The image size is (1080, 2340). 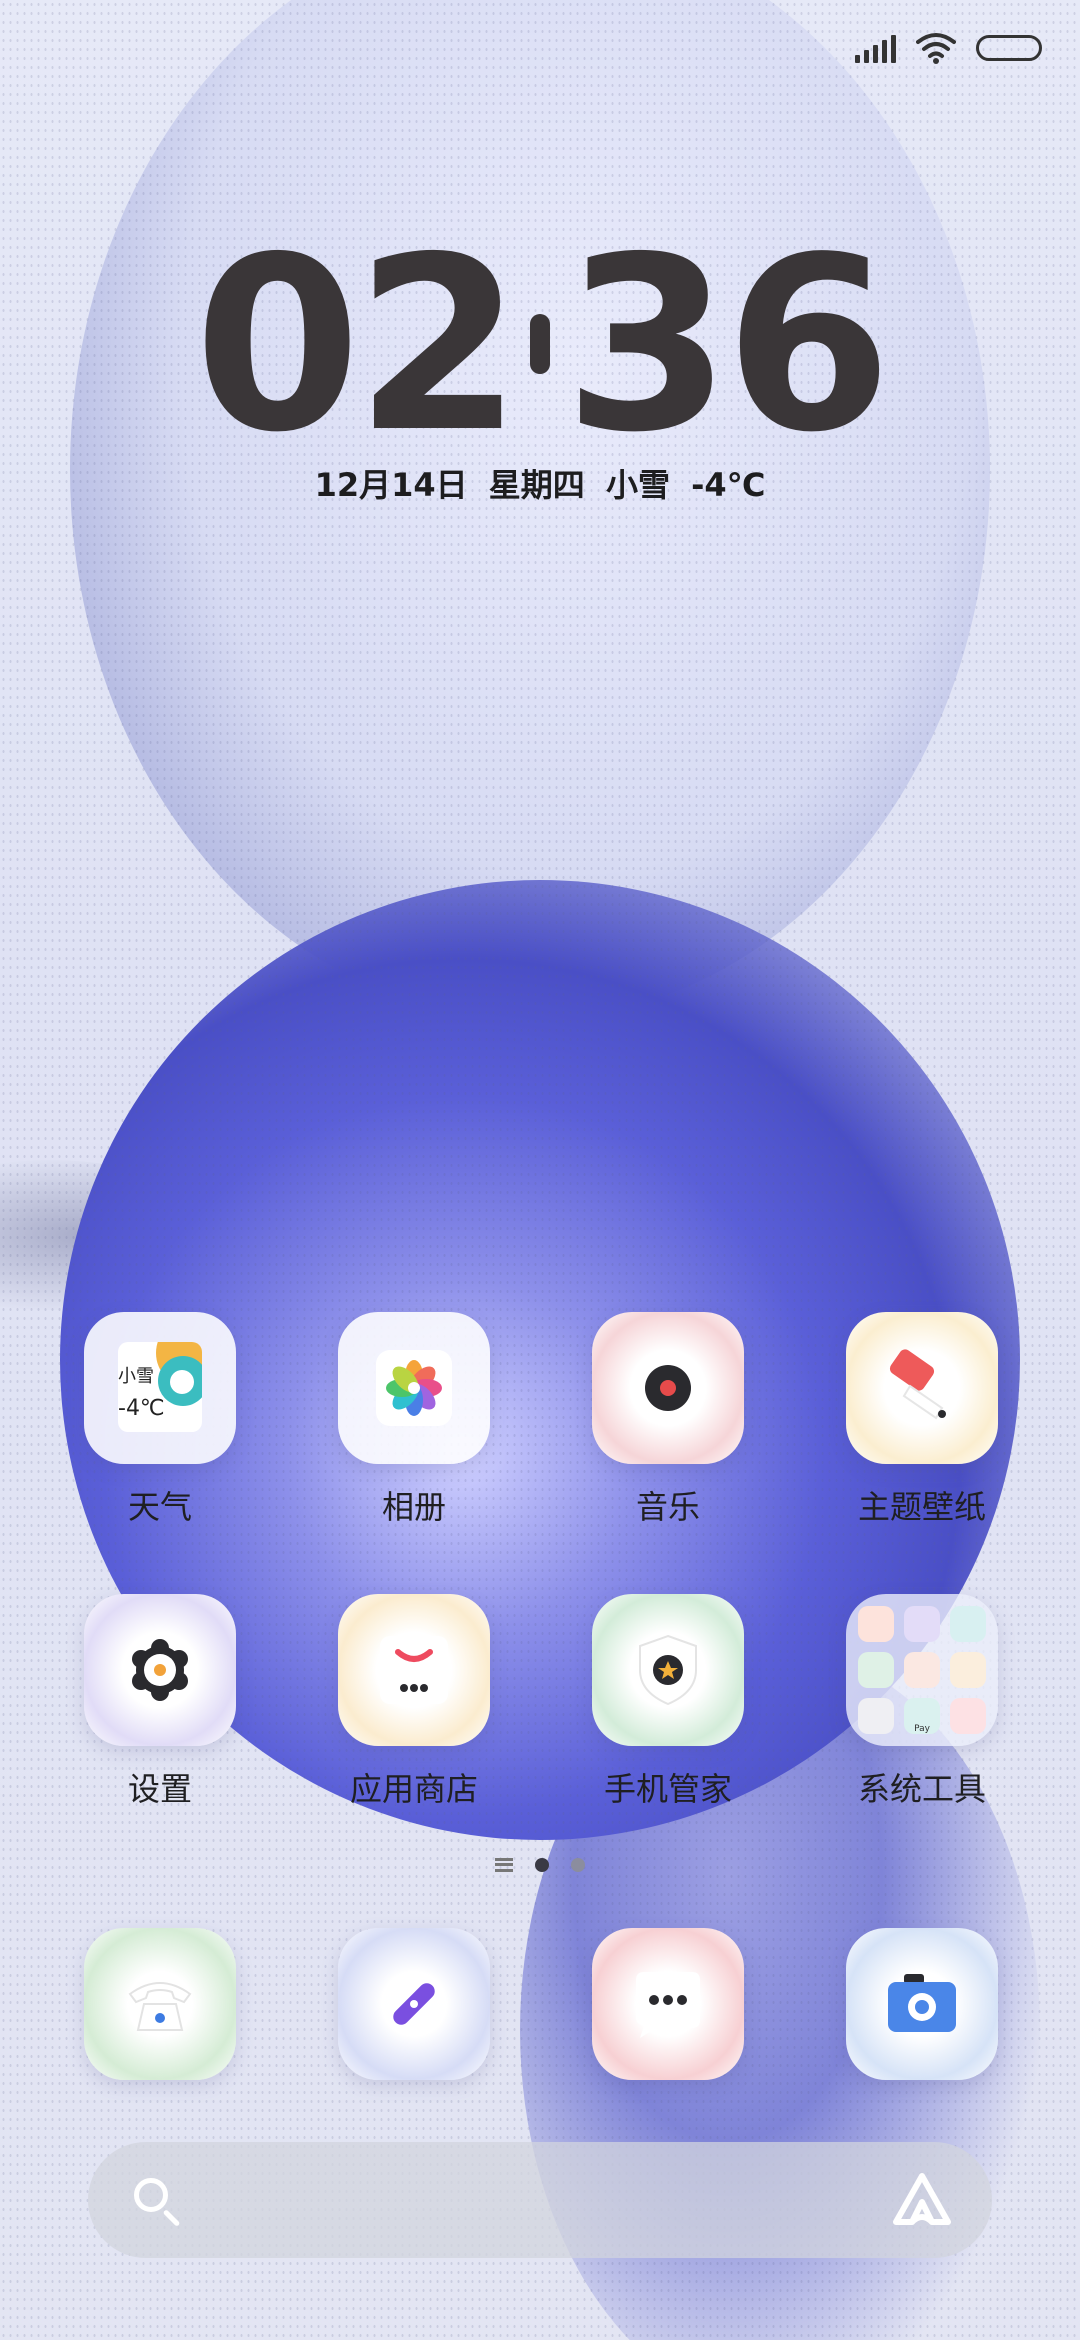 I want to click on dock-phone, so click(x=160, y=2004).